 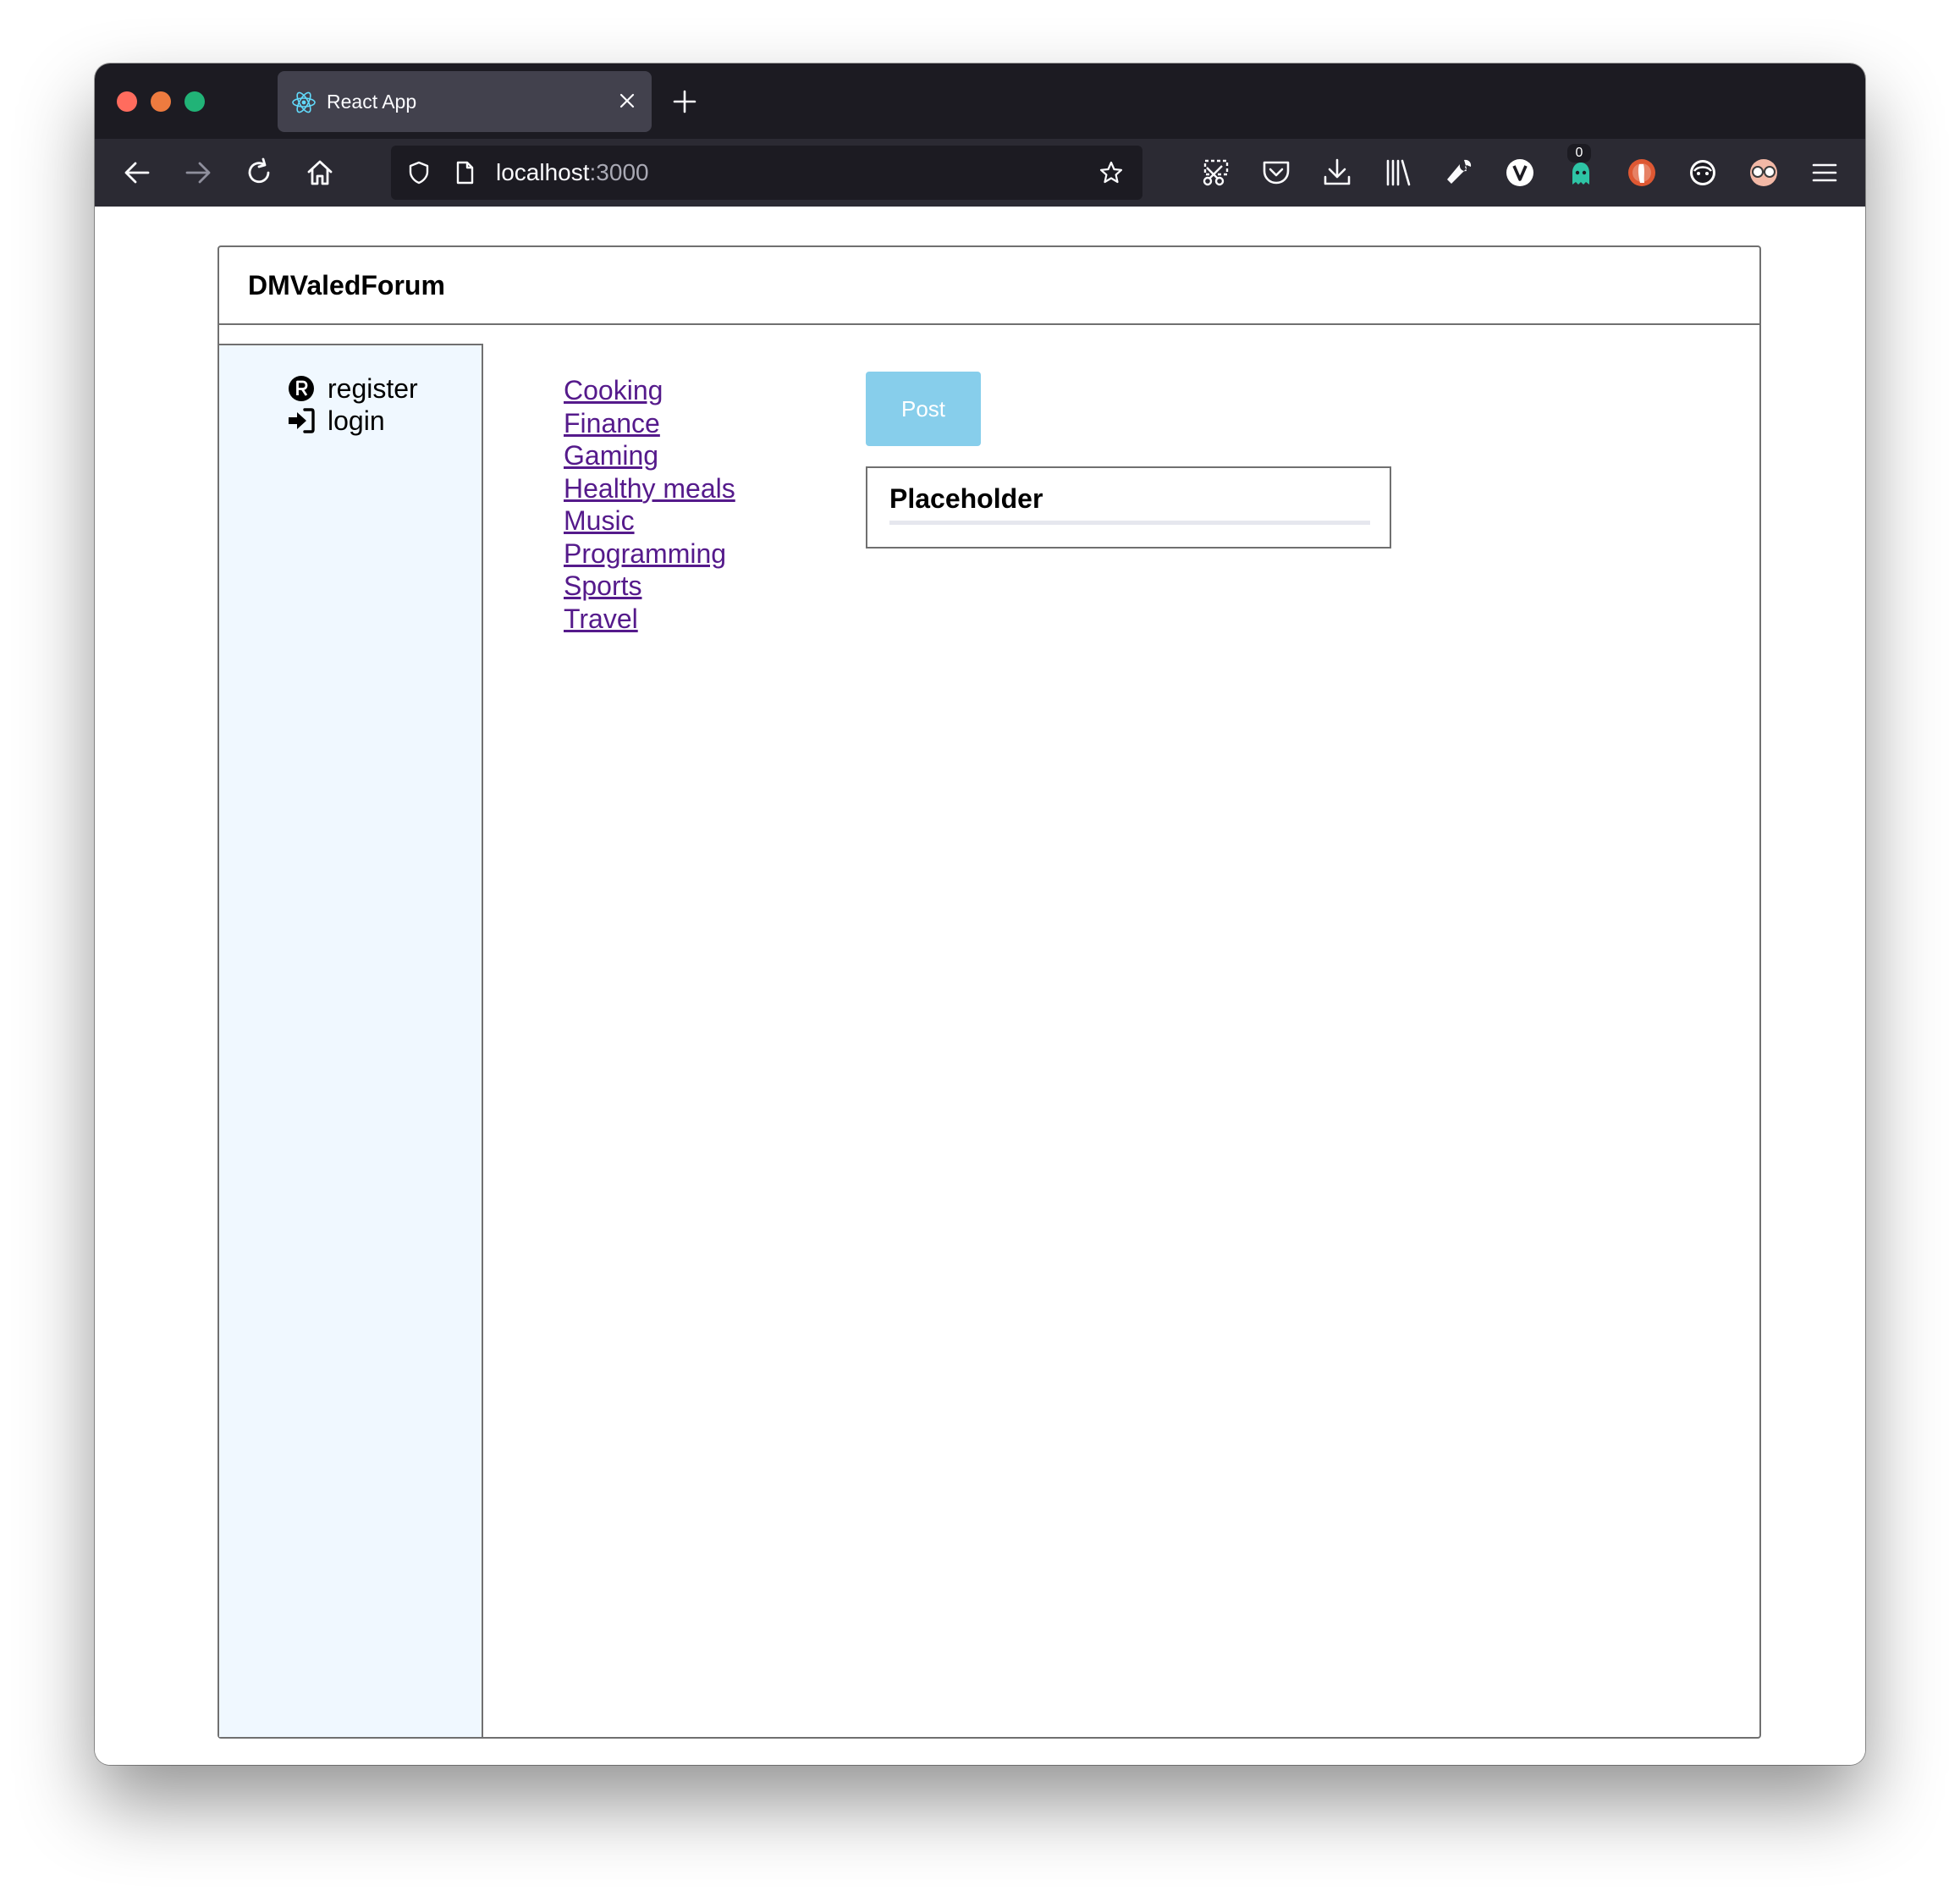 What do you see at coordinates (259, 173) in the screenshot?
I see `reload-icon` at bounding box center [259, 173].